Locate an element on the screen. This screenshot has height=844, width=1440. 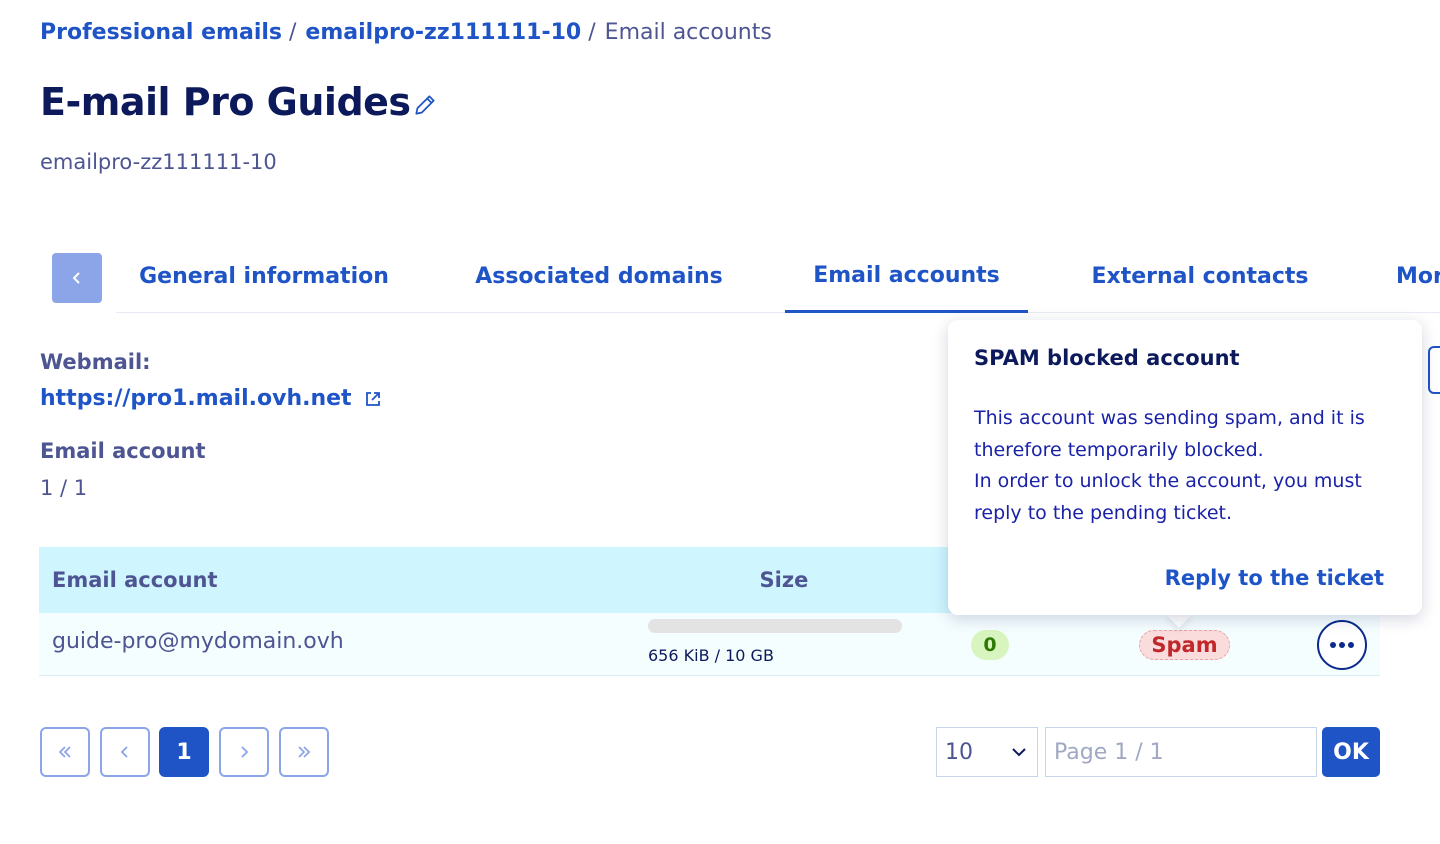
column-header-email: Email account is located at coordinates (135, 580).